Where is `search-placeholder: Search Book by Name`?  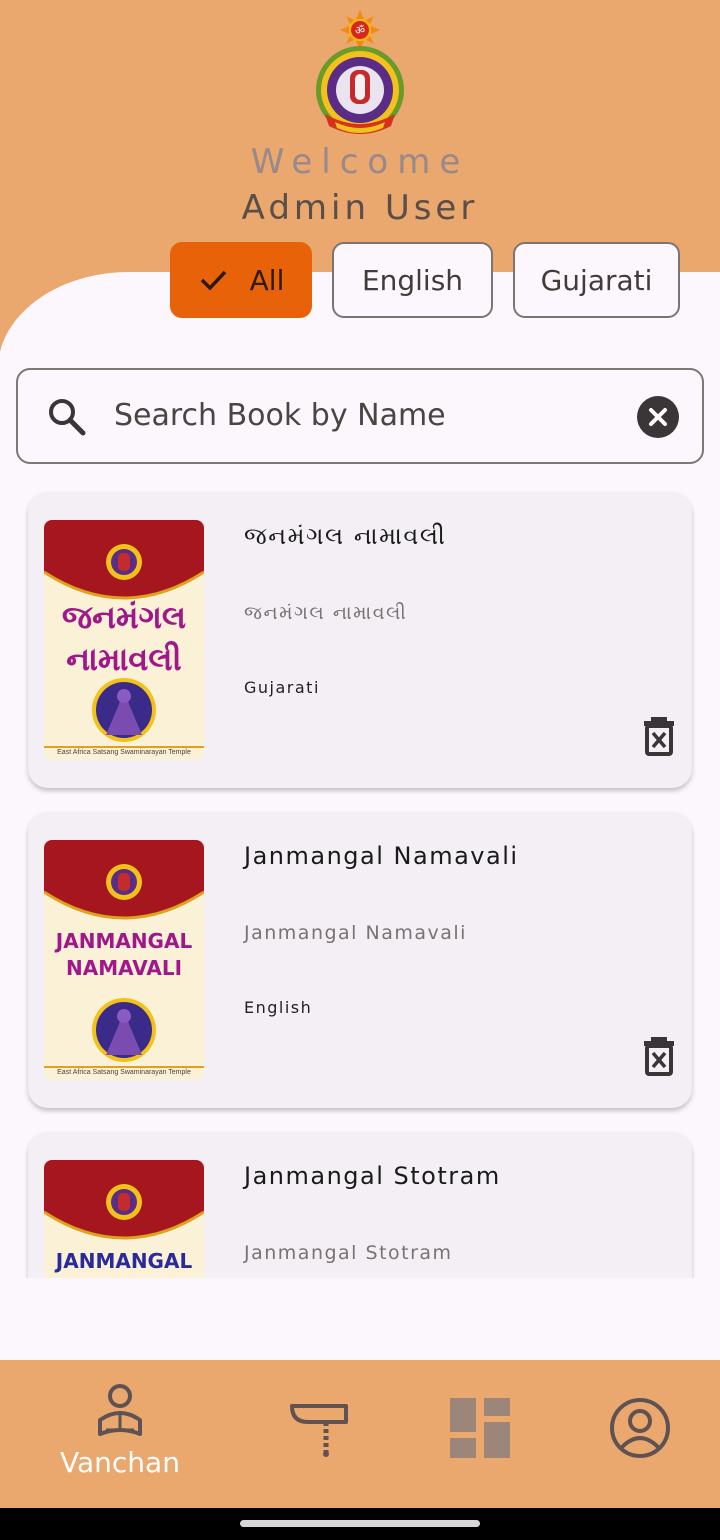
search-placeholder: Search Book by Name is located at coordinates (280, 415).